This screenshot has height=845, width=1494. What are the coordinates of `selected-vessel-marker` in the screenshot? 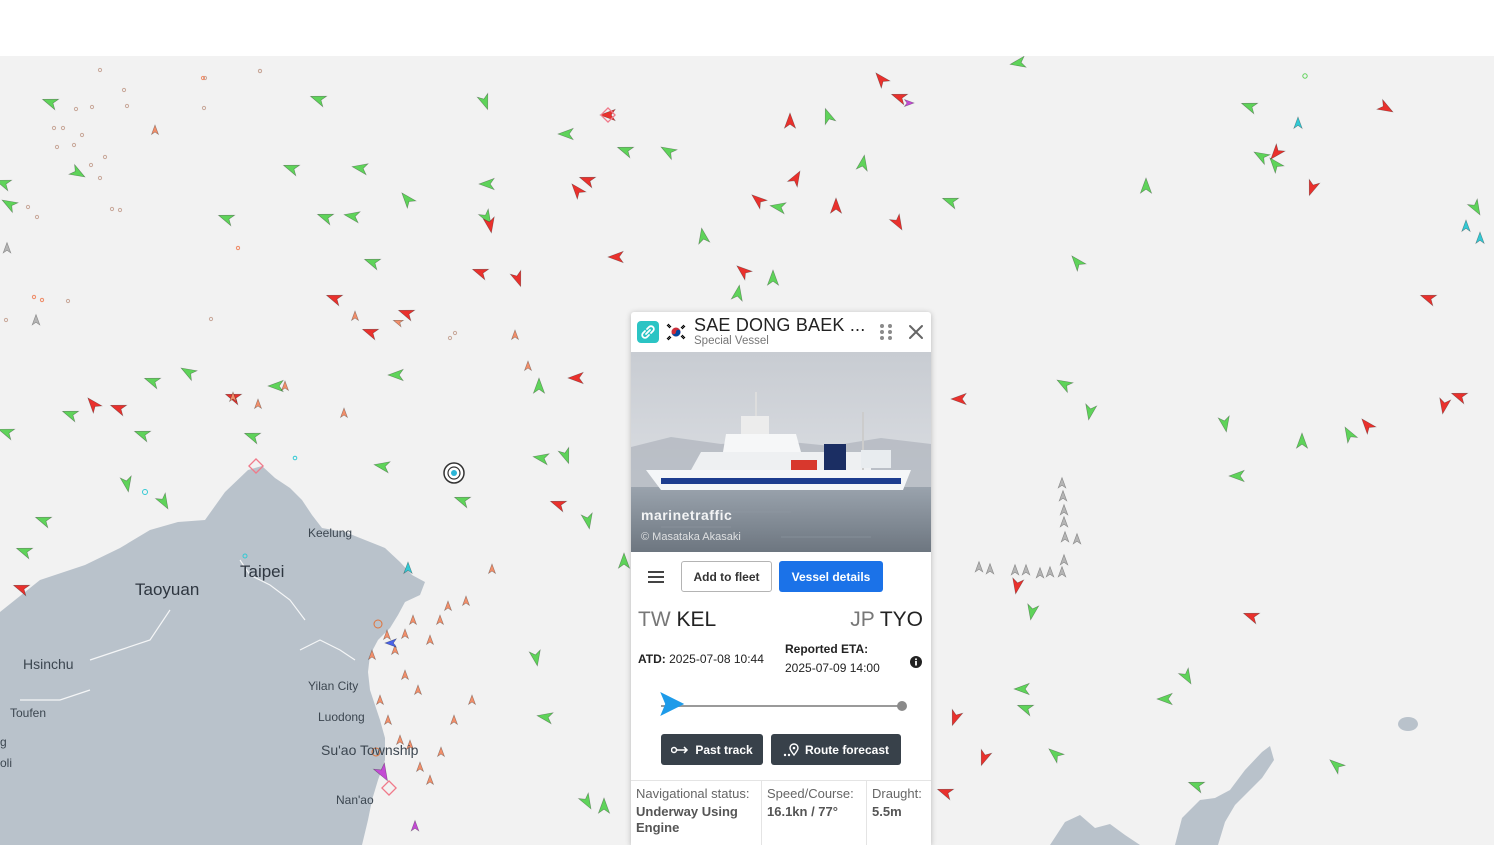 It's located at (454, 473).